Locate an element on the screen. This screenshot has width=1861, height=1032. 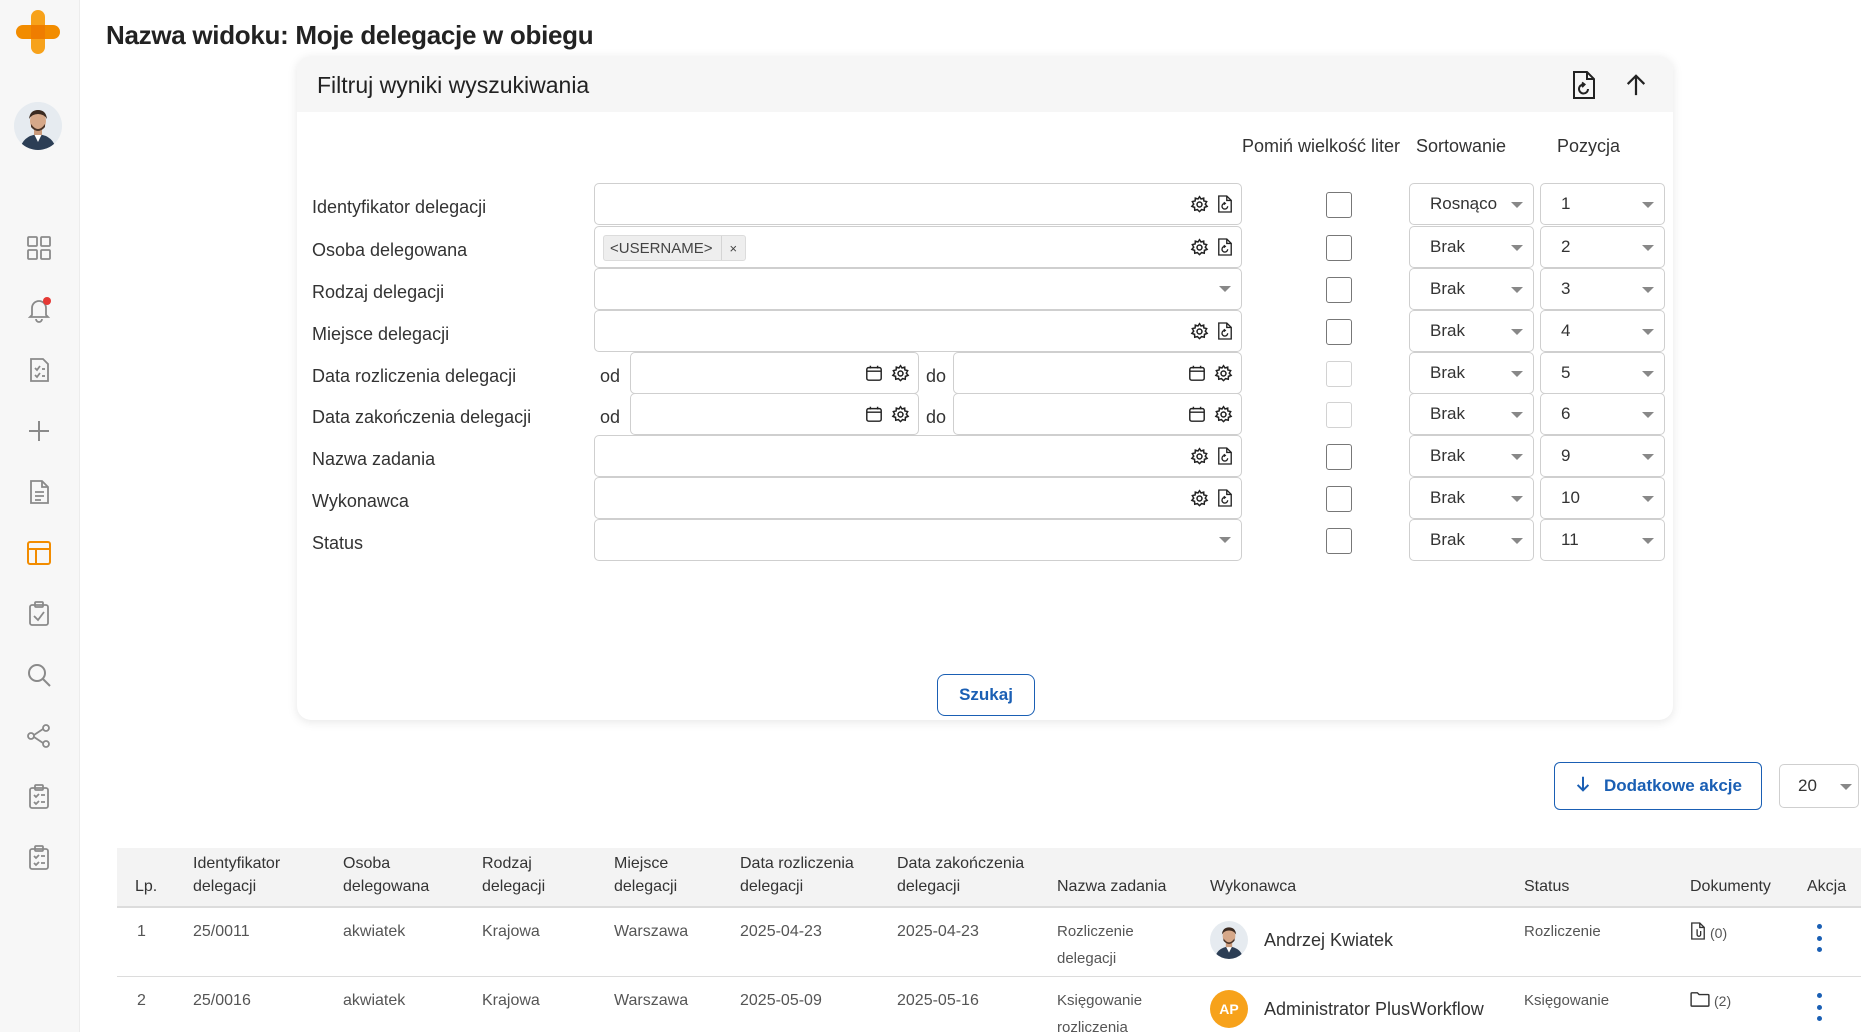
page-size-select: 20 is located at coordinates (1819, 786).